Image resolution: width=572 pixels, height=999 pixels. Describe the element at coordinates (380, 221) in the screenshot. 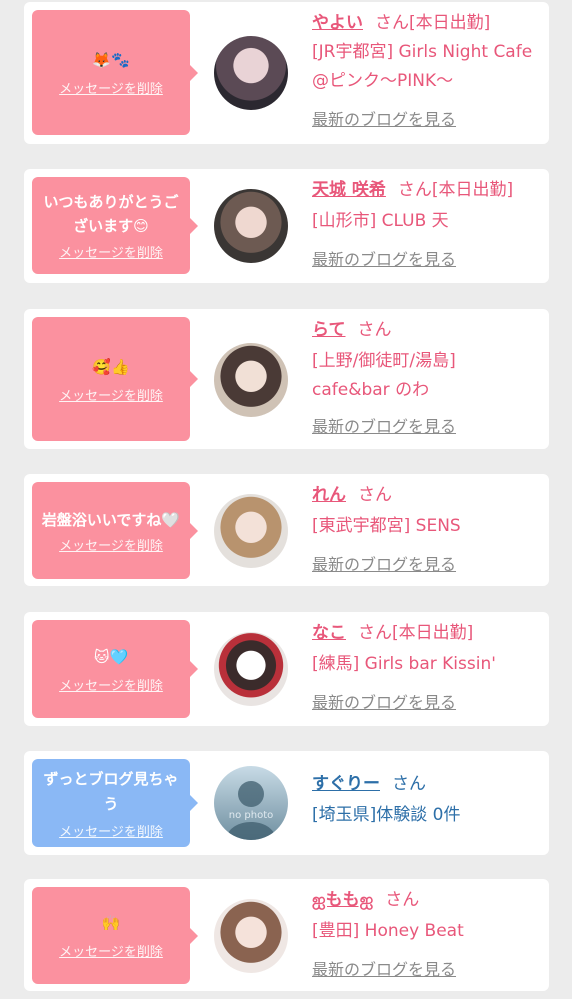

I see `shop-name: [山形市] CLUB 天` at that location.